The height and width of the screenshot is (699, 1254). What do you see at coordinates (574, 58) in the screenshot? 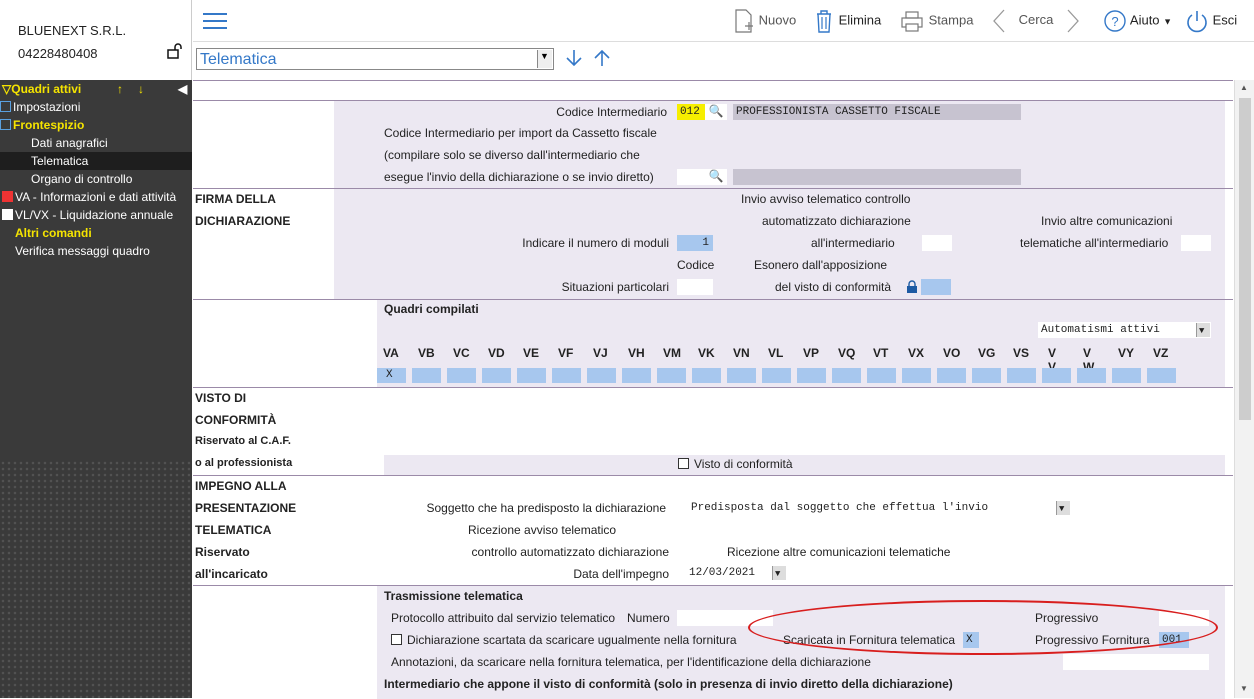
I see `arrow-down-icon` at bounding box center [574, 58].